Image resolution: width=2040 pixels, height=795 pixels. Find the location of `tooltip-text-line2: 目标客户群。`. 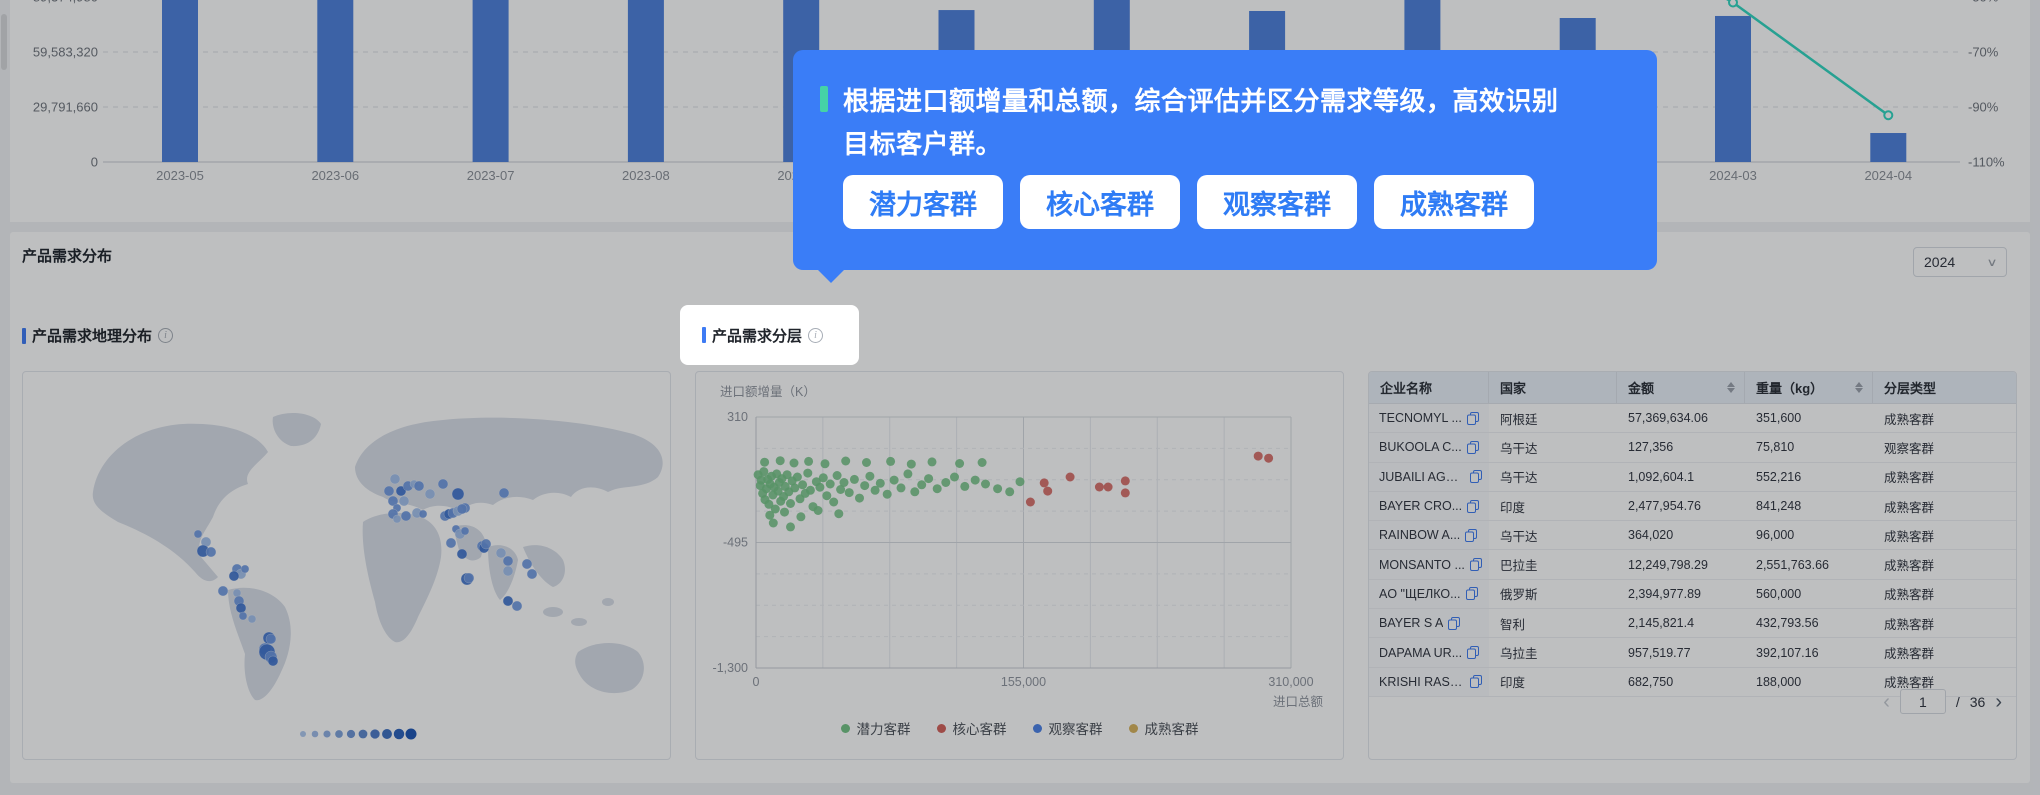

tooltip-text-line2: 目标客户群。 is located at coordinates (923, 144).